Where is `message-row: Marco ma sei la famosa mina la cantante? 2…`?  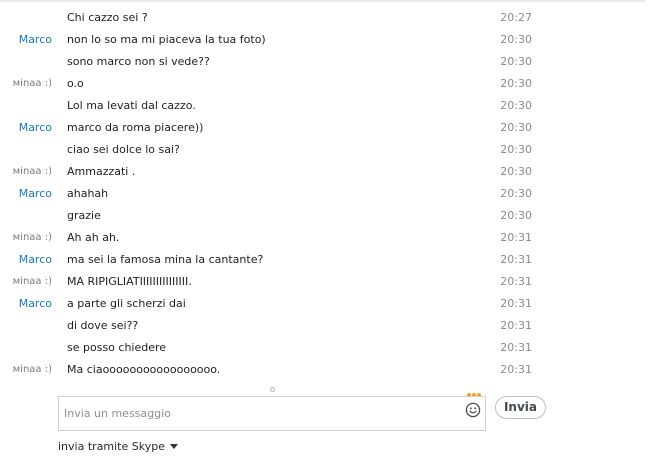
message-row: Marco ma sei la famosa mina la cantante? 2… is located at coordinates (322, 260).